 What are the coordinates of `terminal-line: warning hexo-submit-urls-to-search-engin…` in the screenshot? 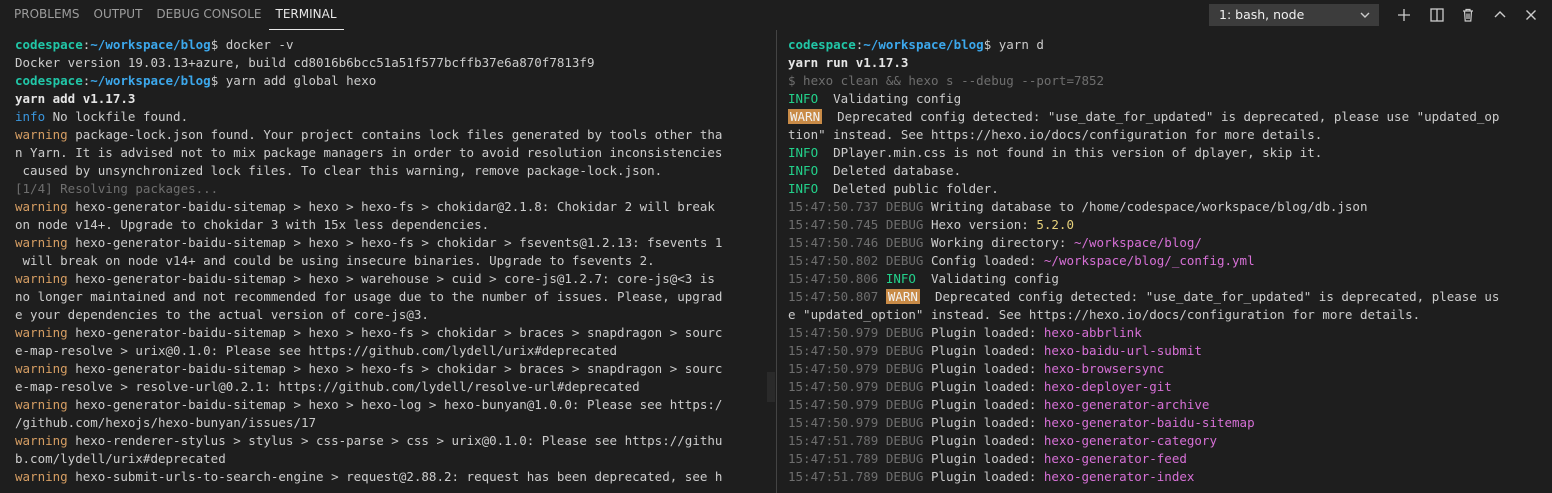 It's located at (392, 477).